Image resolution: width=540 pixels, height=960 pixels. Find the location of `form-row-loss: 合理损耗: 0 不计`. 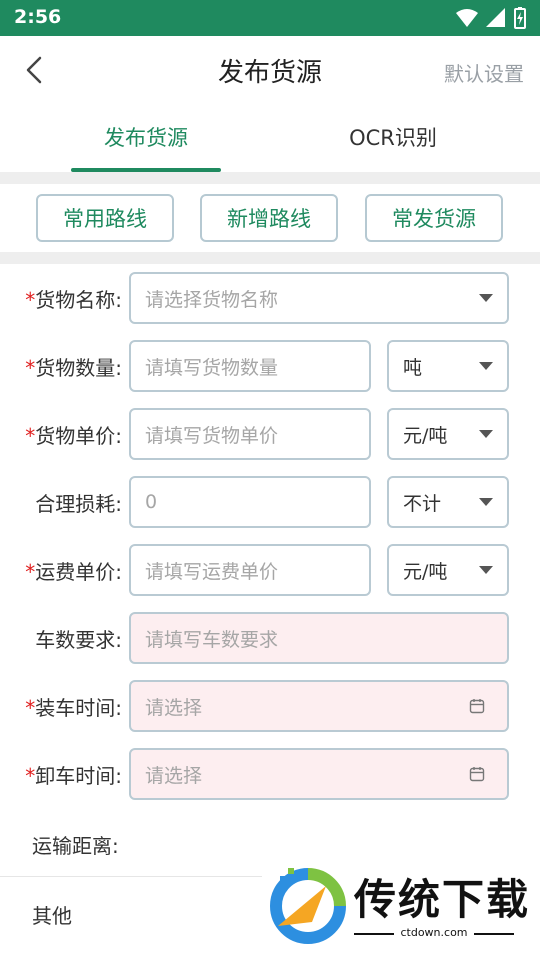

form-row-loss: 合理损耗: 0 不计 is located at coordinates (270, 502).